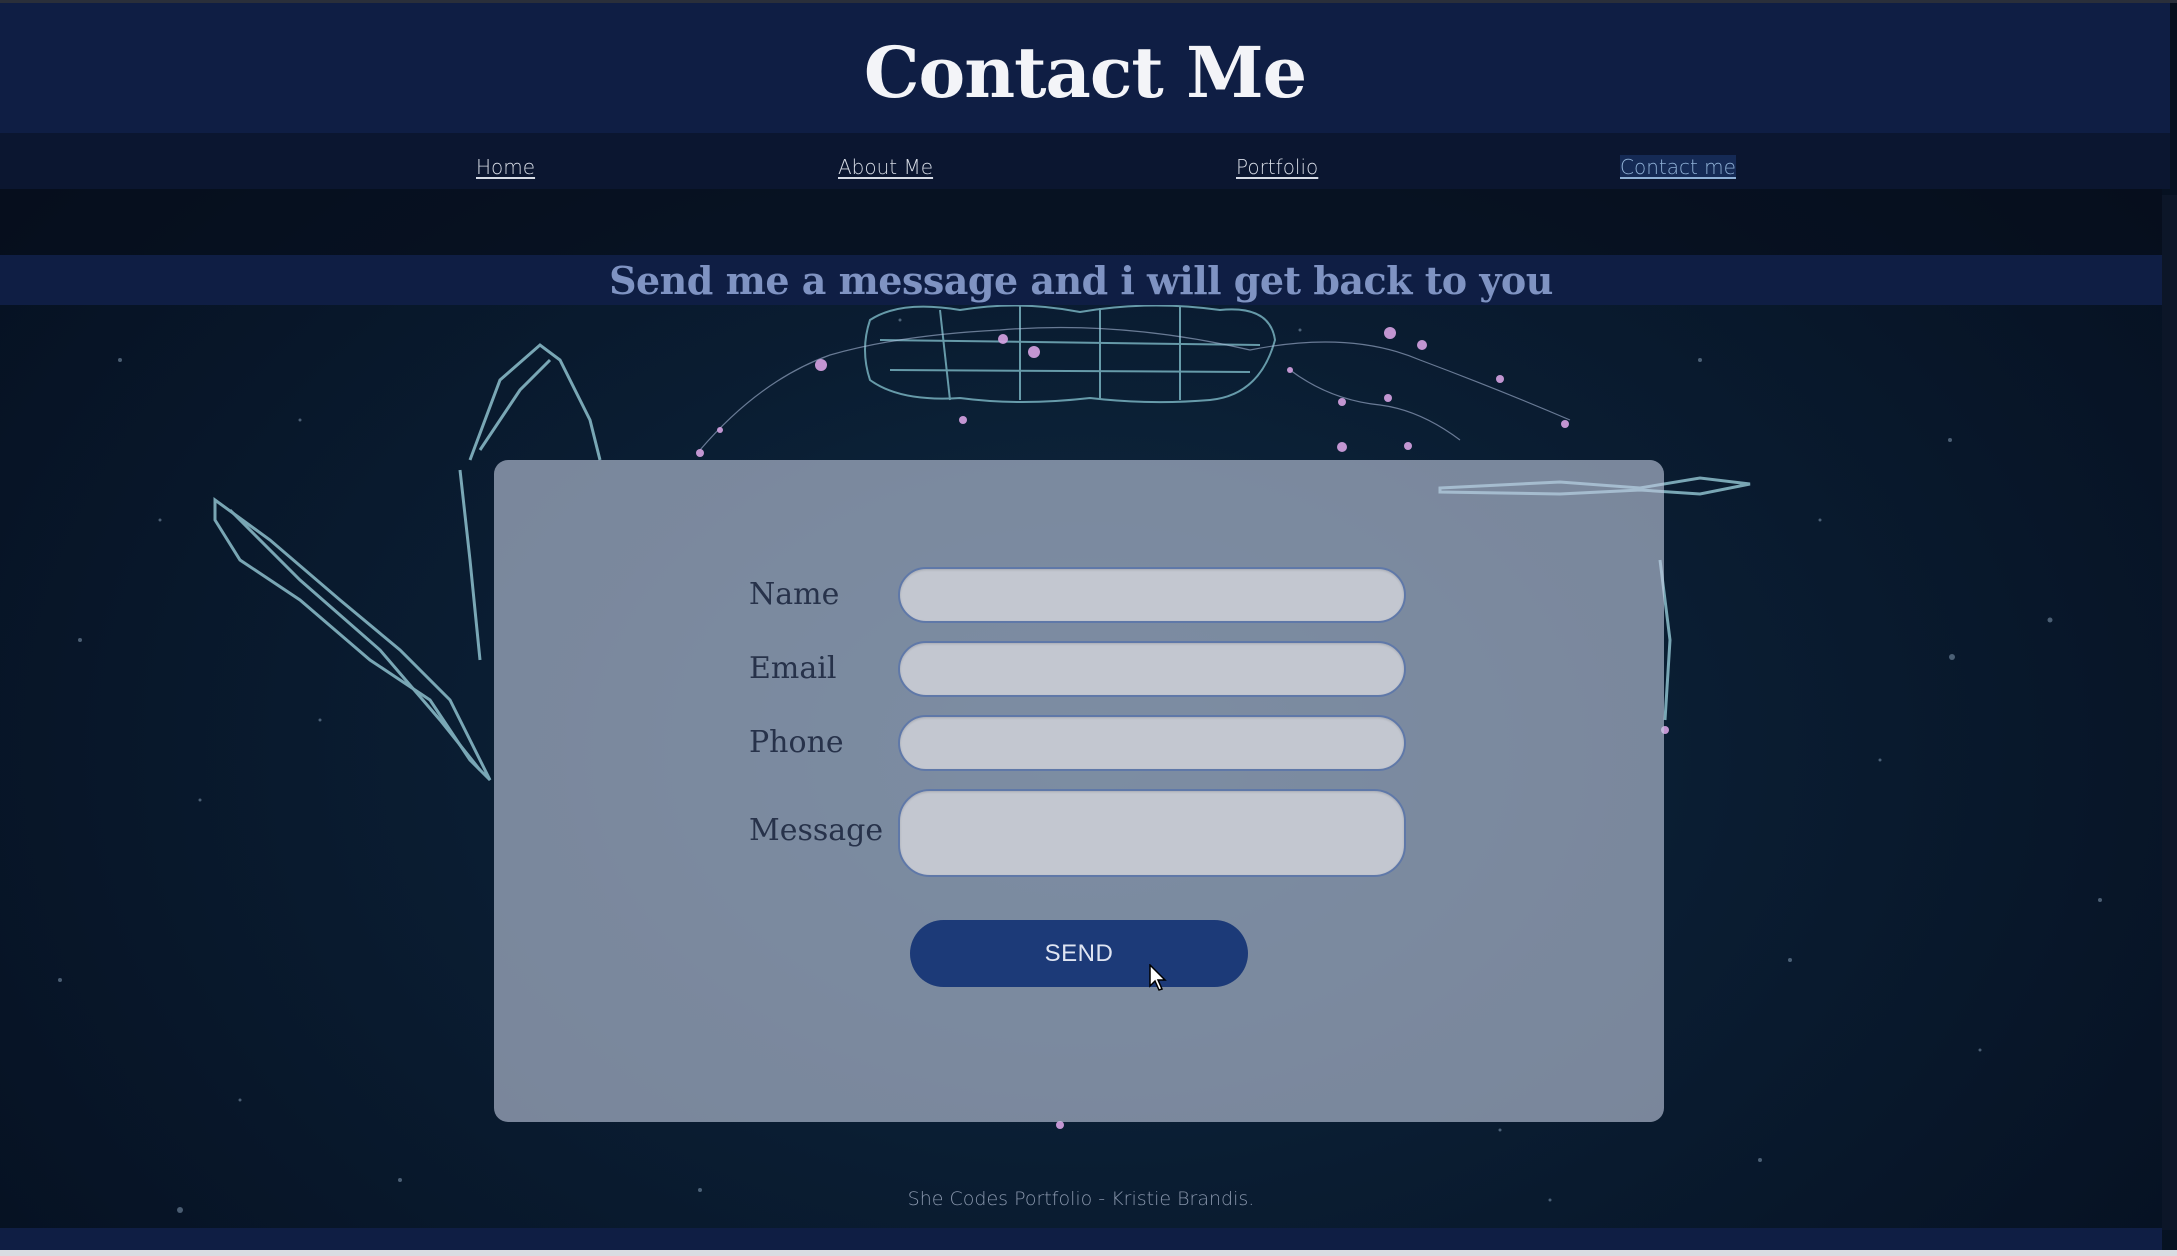  I want to click on site-header: Contact Me, so click(1085, 68).